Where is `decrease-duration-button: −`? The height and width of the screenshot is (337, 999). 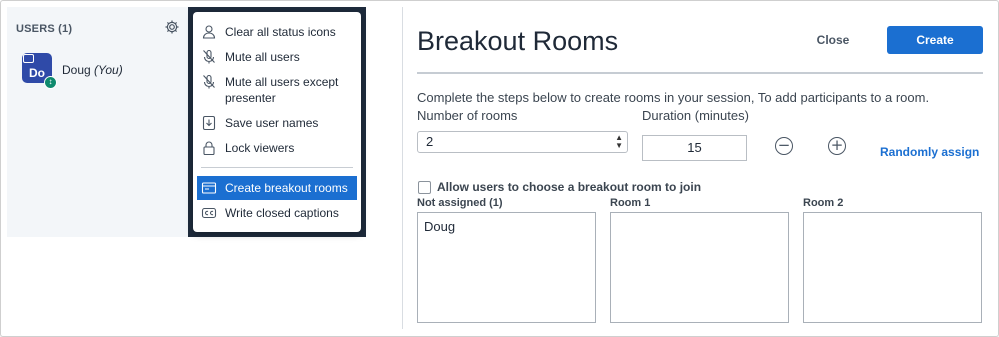
decrease-duration-button: − is located at coordinates (784, 146).